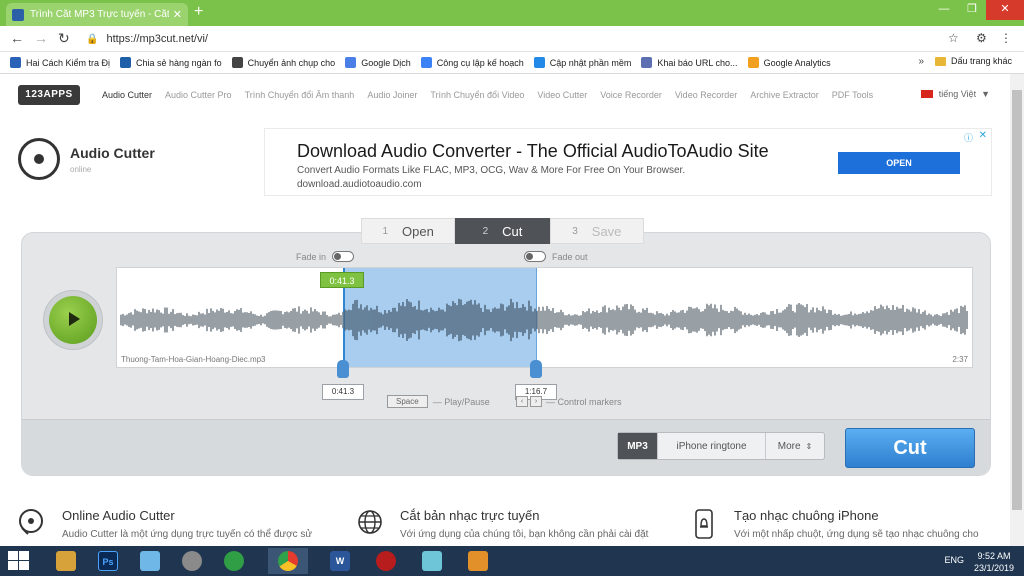 The height and width of the screenshot is (576, 1024). What do you see at coordinates (198, 12) in the screenshot?
I see `new-tab-button: +` at bounding box center [198, 12].